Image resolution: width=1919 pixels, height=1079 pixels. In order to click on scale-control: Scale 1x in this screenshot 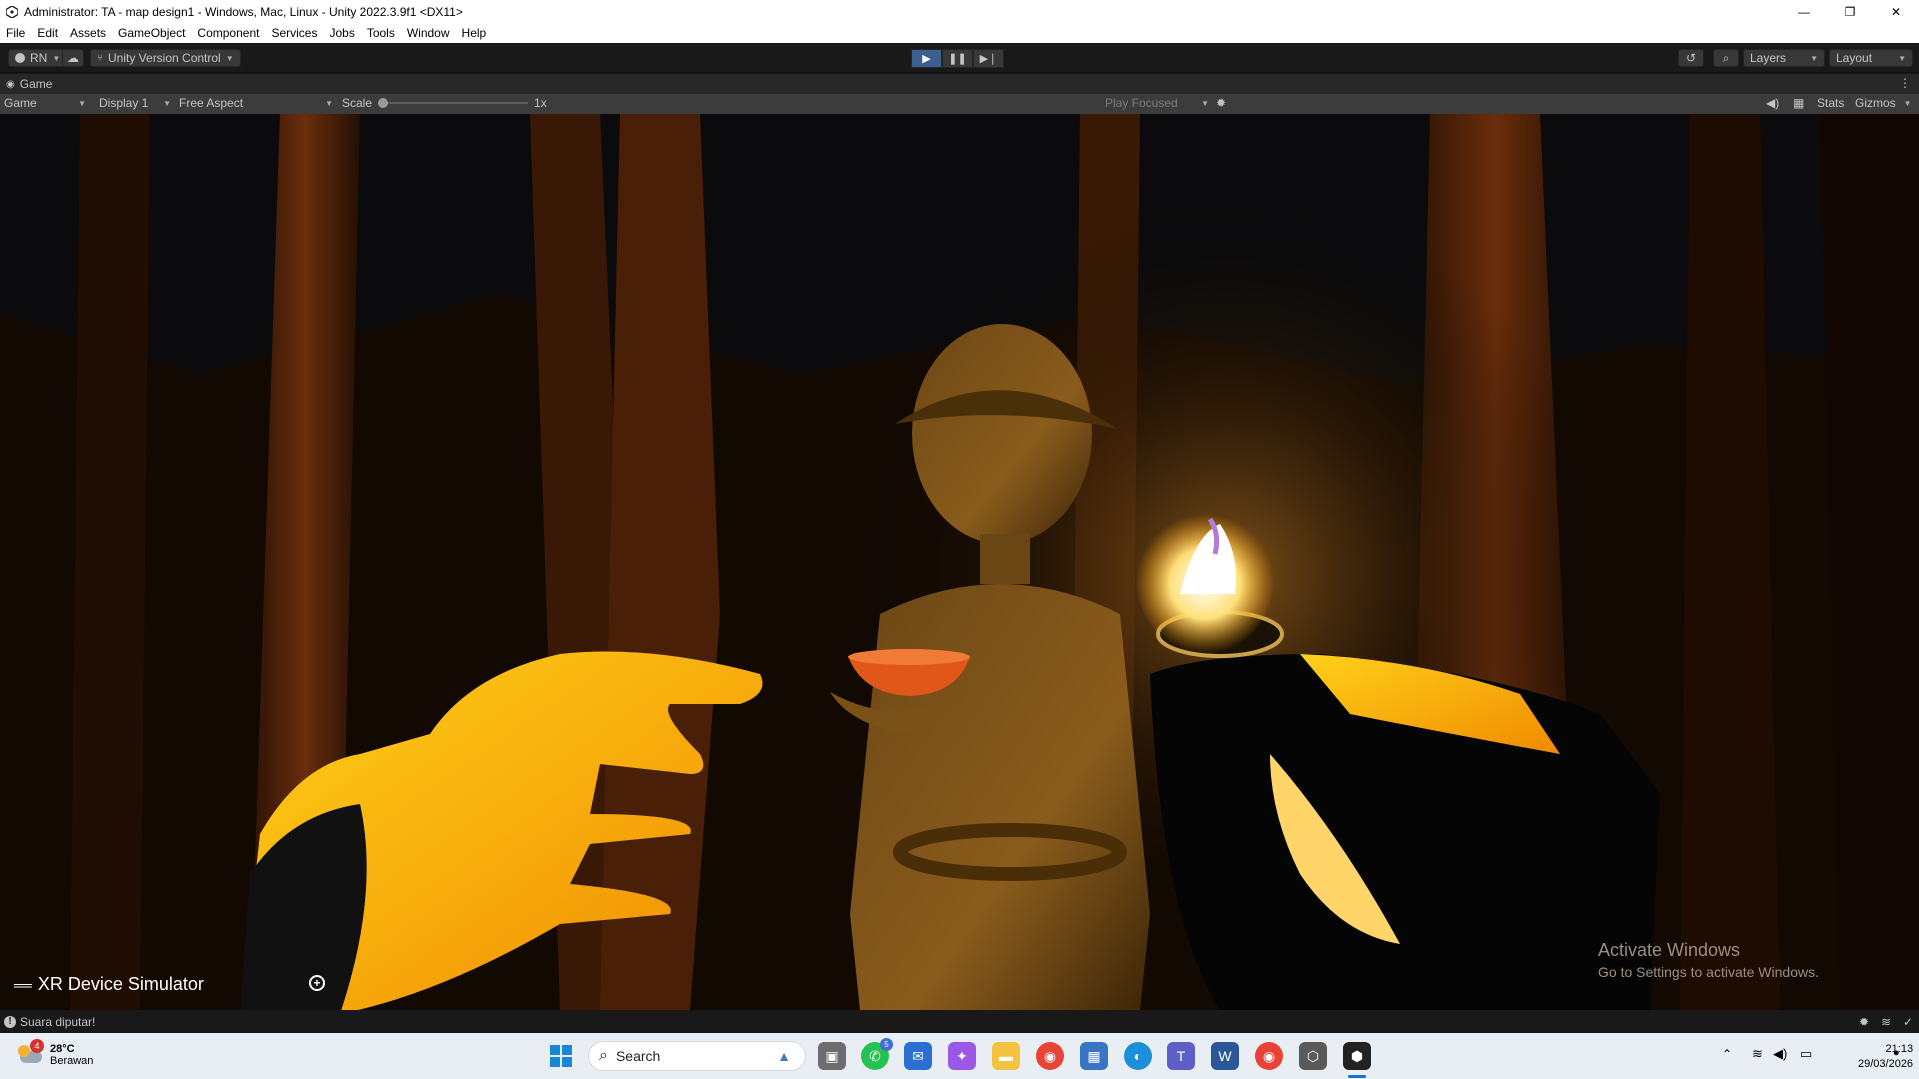, I will do `click(444, 103)`.